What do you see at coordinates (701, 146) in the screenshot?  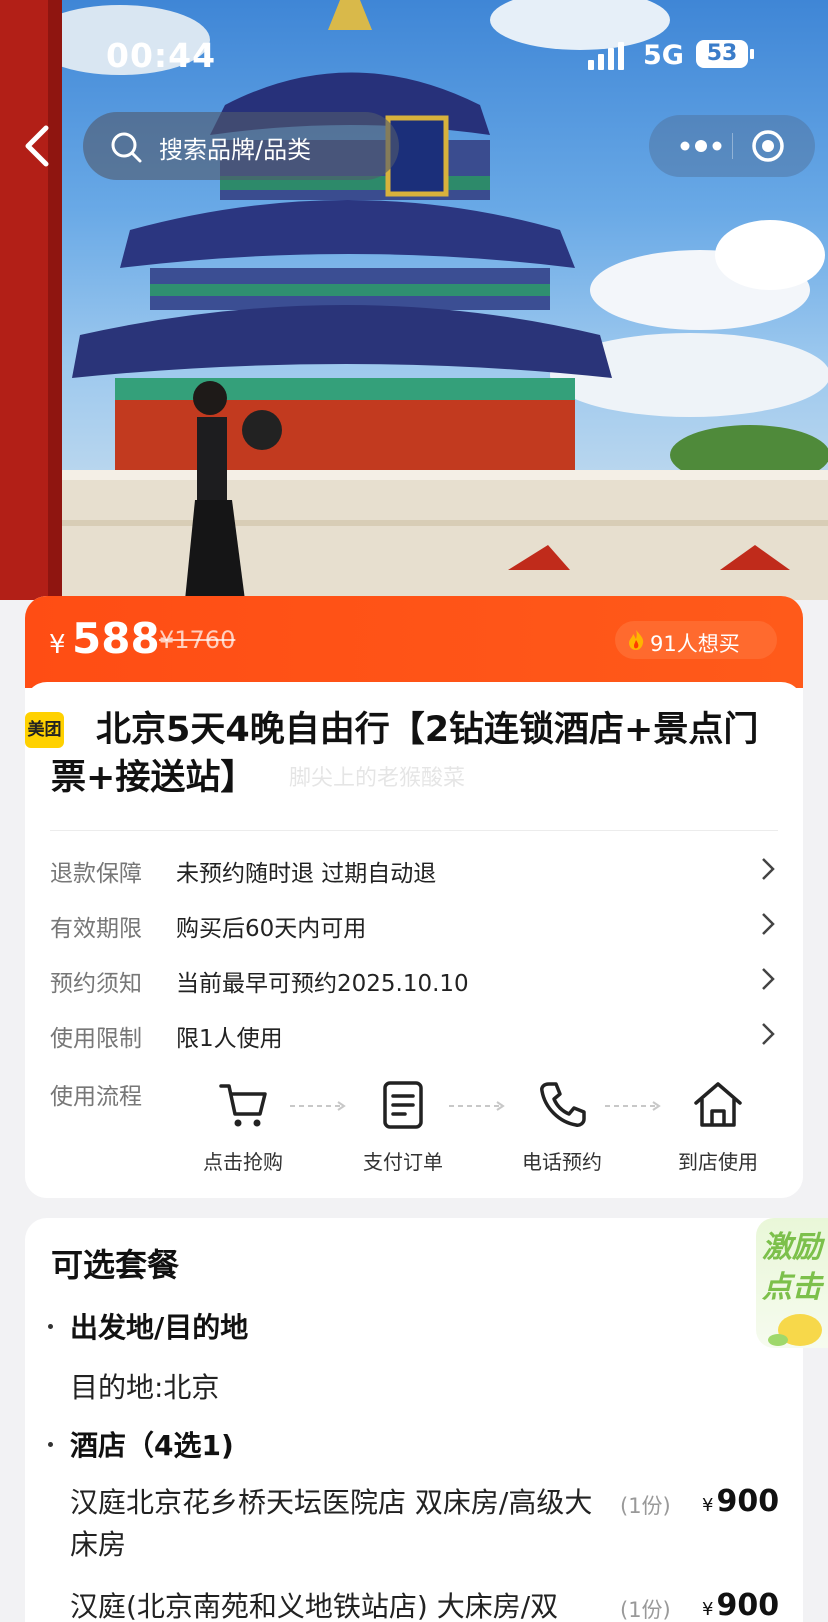 I see `more-icon` at bounding box center [701, 146].